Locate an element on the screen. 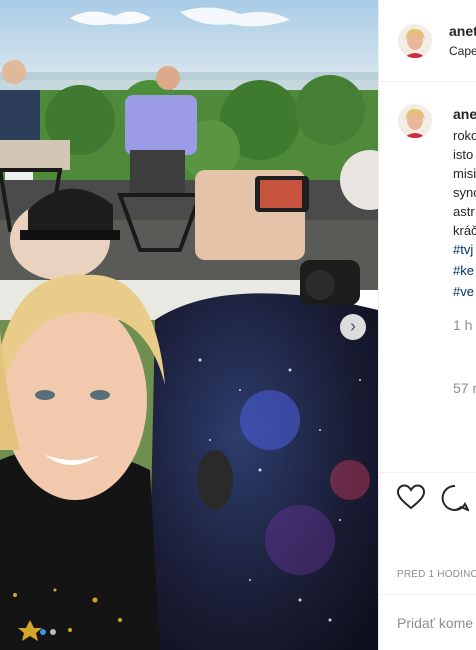 This screenshot has height=650, width=476. heart-icon is located at coordinates (411, 499).